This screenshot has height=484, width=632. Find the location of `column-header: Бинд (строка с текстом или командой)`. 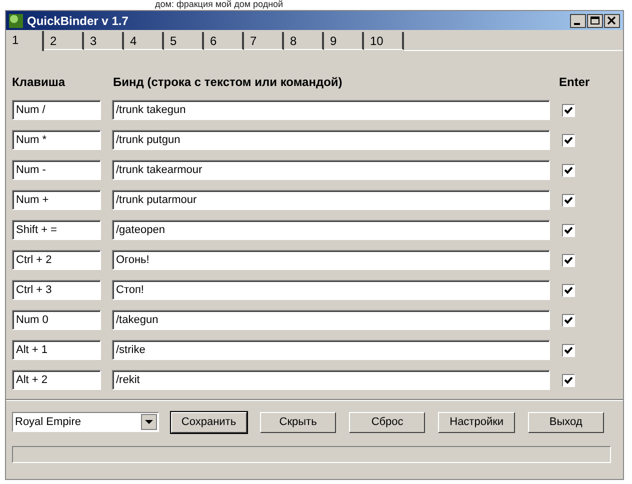

column-header: Бинд (строка с текстом или командой) is located at coordinates (228, 83).